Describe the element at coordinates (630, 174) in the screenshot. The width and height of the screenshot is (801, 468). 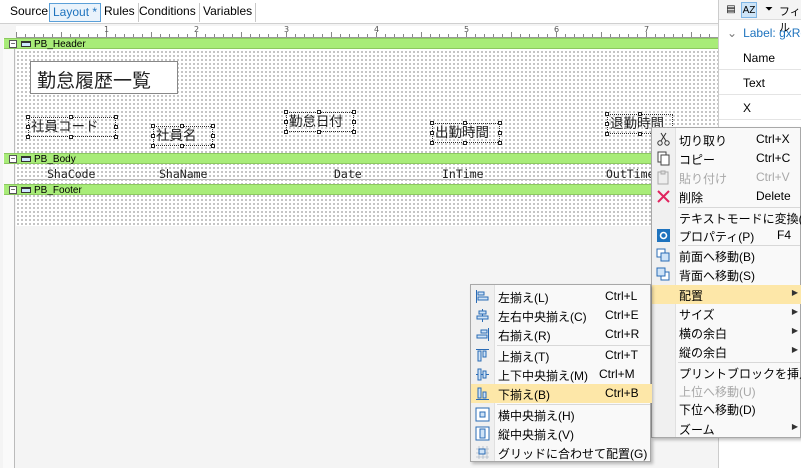
I see `field-outtime: OutTime` at that location.